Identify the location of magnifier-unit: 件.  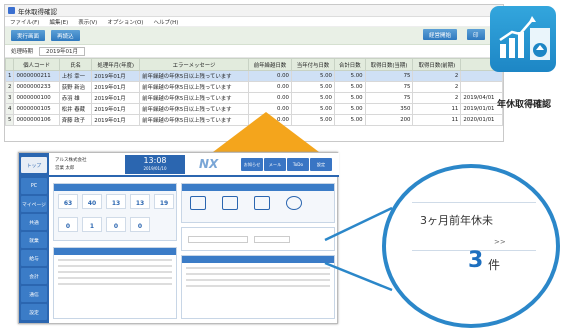
(494, 265).